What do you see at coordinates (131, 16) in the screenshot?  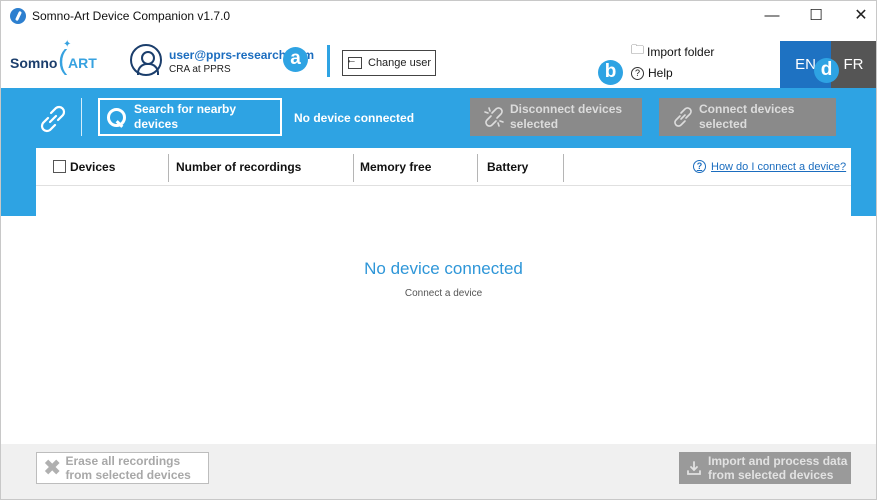 I see `window-title: Somno-Art Device Companion v1.7.0` at bounding box center [131, 16].